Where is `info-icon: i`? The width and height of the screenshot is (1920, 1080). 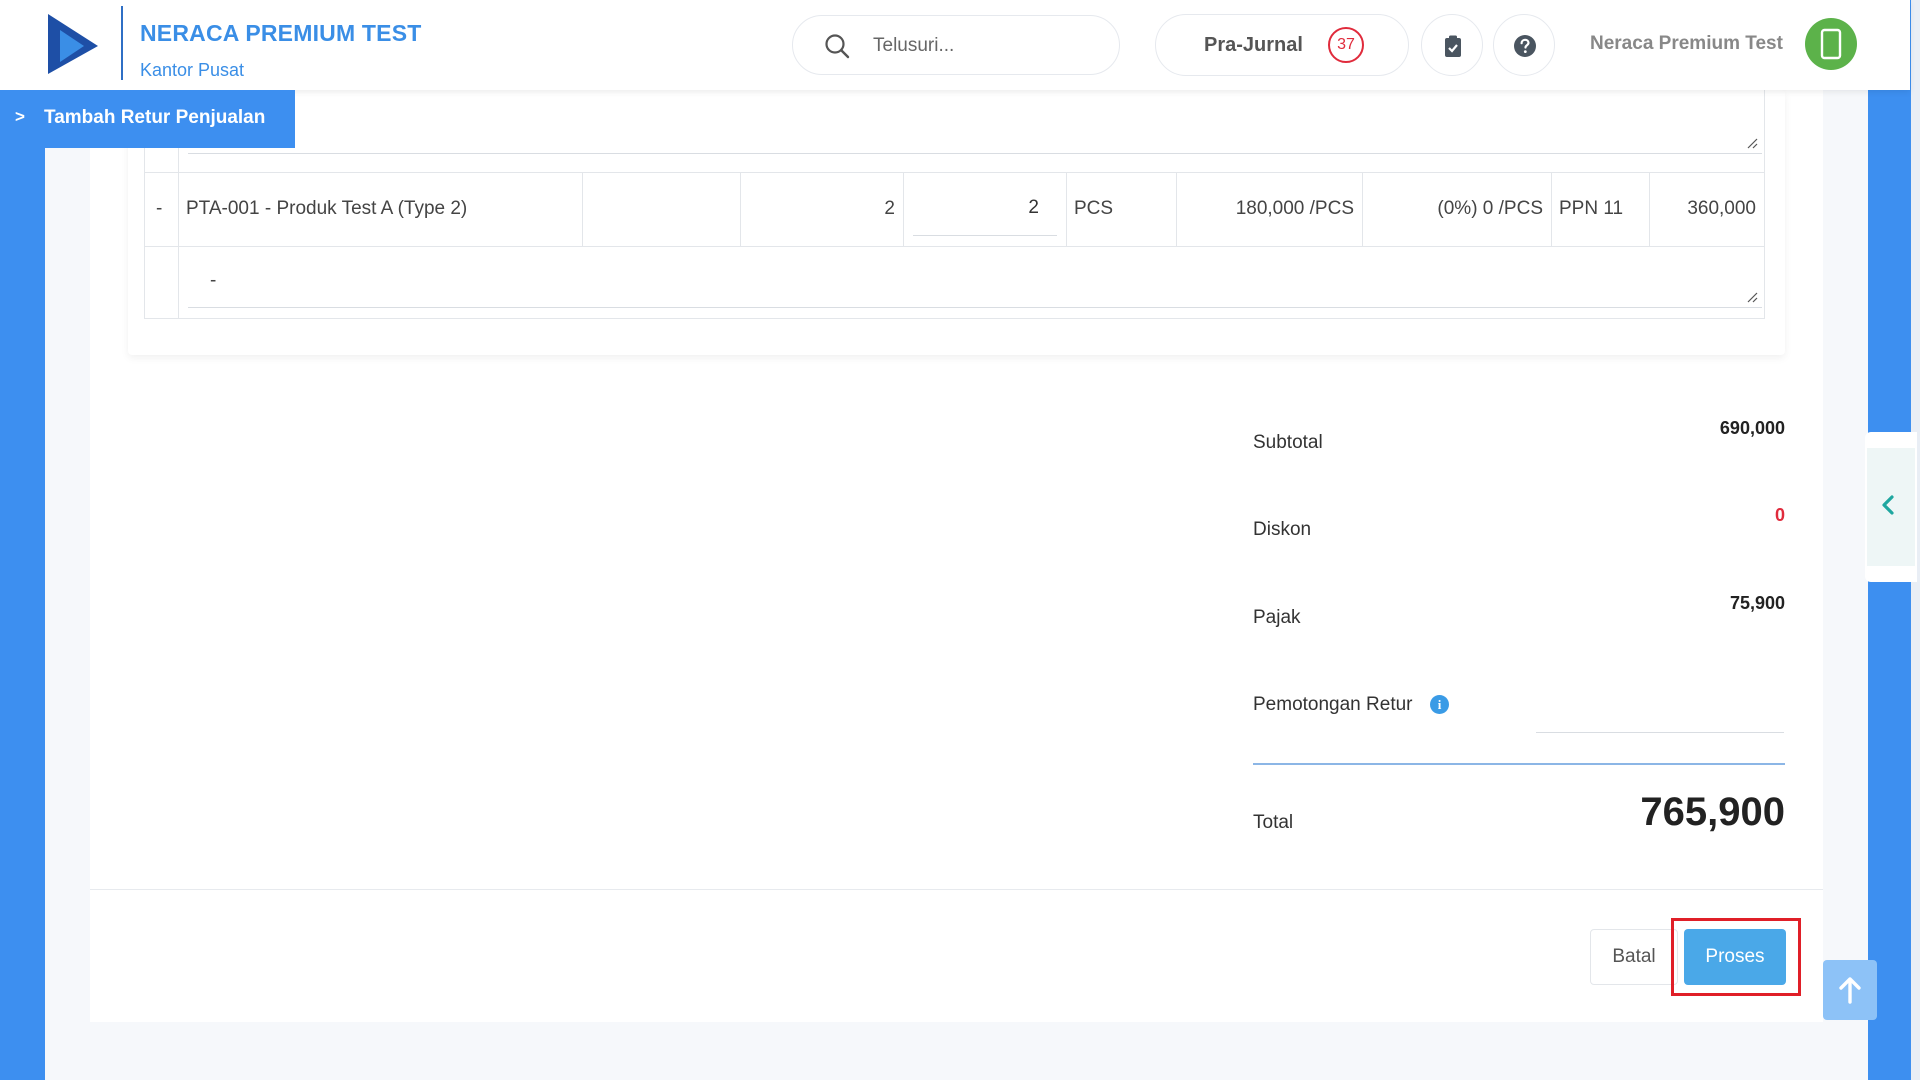 info-icon: i is located at coordinates (1439, 704).